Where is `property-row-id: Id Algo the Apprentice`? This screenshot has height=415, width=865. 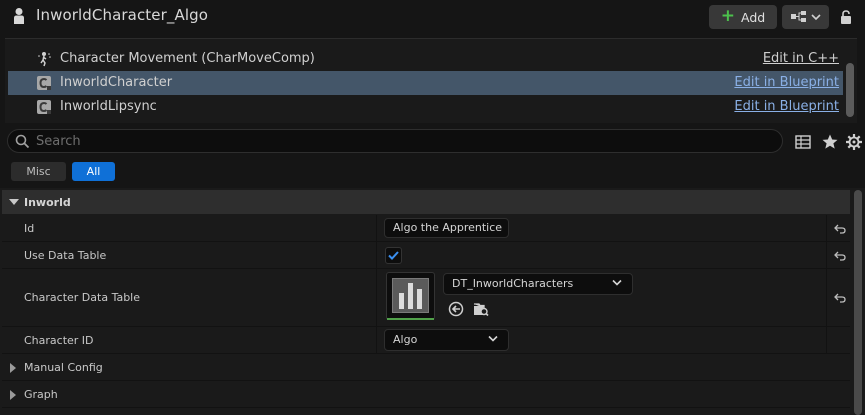 property-row-id: Id Algo the Apprentice is located at coordinates (426, 228).